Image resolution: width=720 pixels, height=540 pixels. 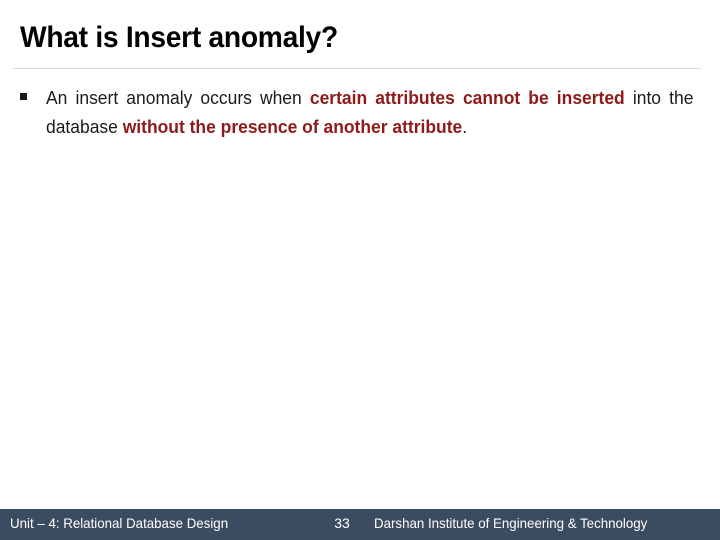 What do you see at coordinates (467, 98) in the screenshot?
I see `bullet-segment-highlight-1: certain attributes cannot be inserted` at bounding box center [467, 98].